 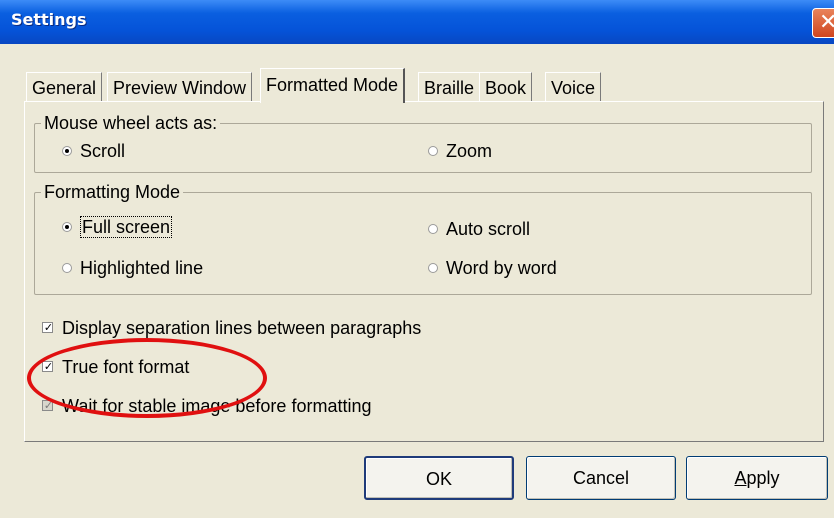 What do you see at coordinates (501, 268) in the screenshot?
I see `radio-word-by-word-label: Word by word` at bounding box center [501, 268].